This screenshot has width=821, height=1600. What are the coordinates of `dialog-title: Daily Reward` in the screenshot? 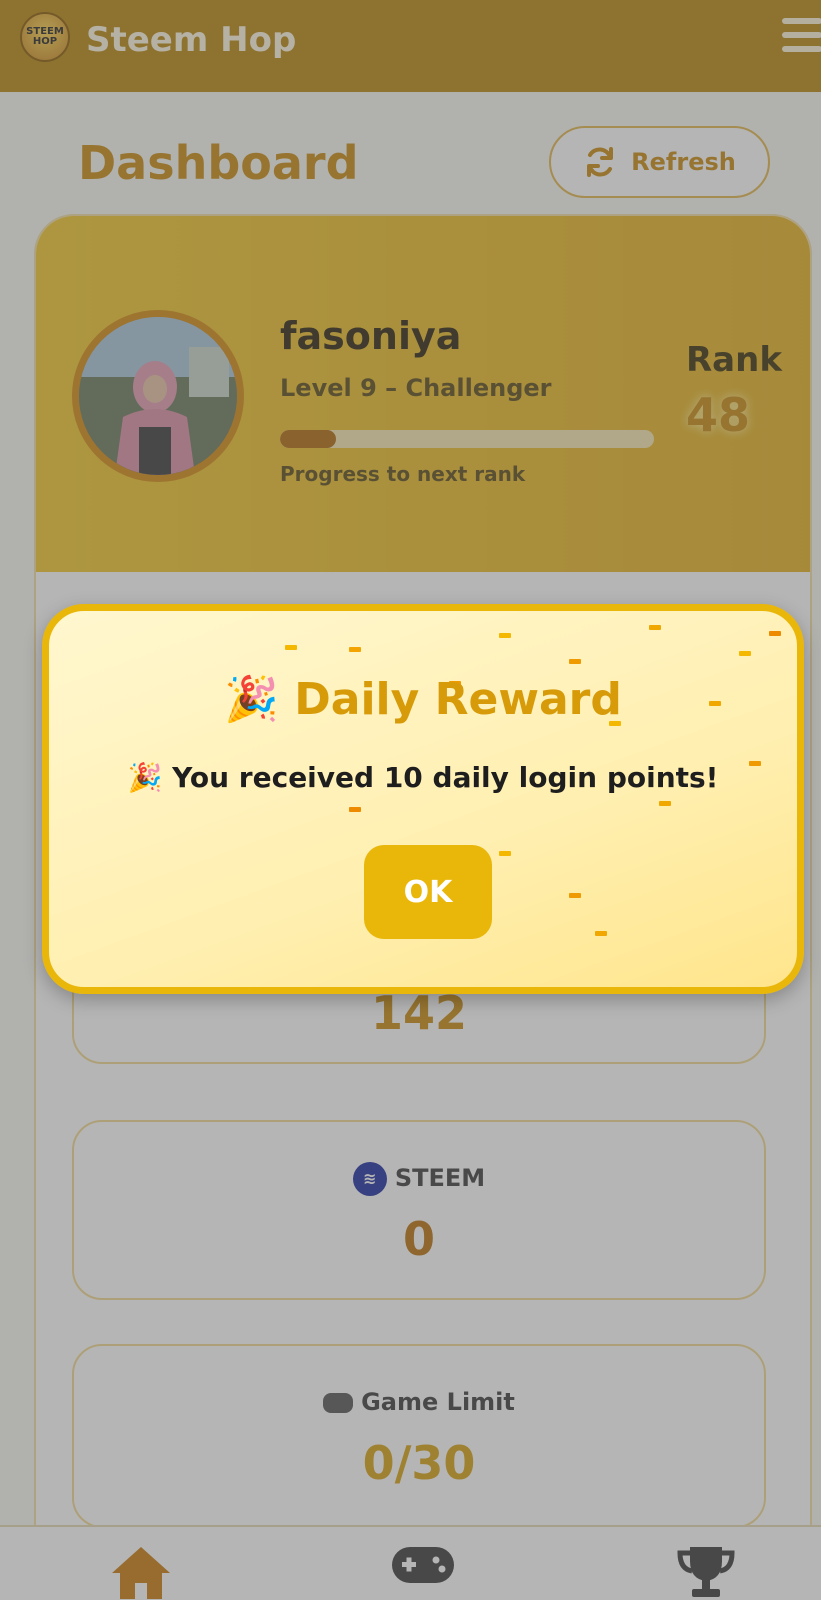 It's located at (458, 699).